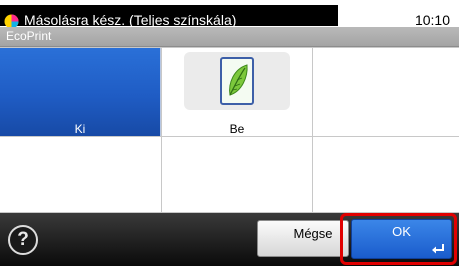 The image size is (459, 266). Describe the element at coordinates (23, 240) in the screenshot. I see `help-button: ?` at that location.